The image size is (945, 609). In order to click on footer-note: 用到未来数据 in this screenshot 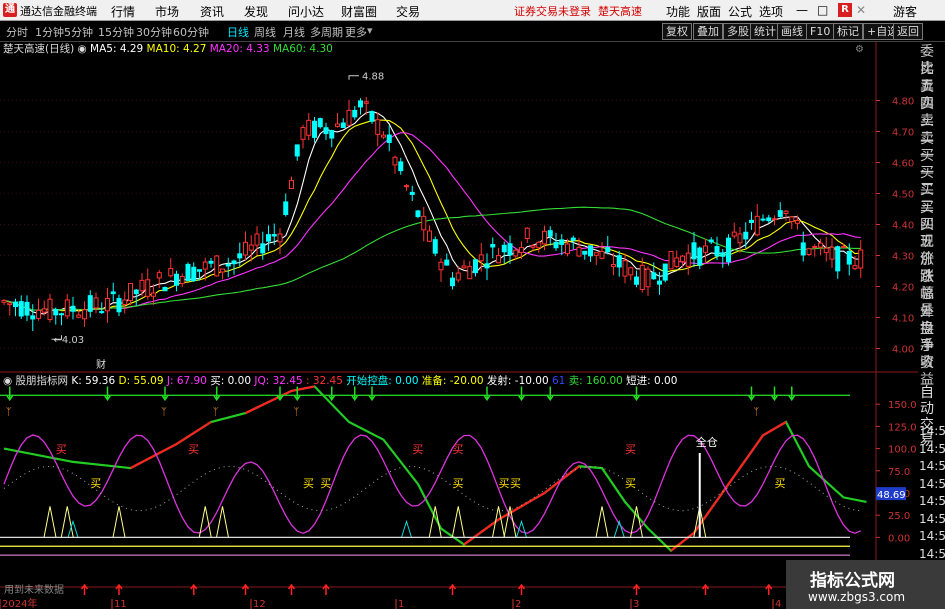, I will do `click(34, 589)`.